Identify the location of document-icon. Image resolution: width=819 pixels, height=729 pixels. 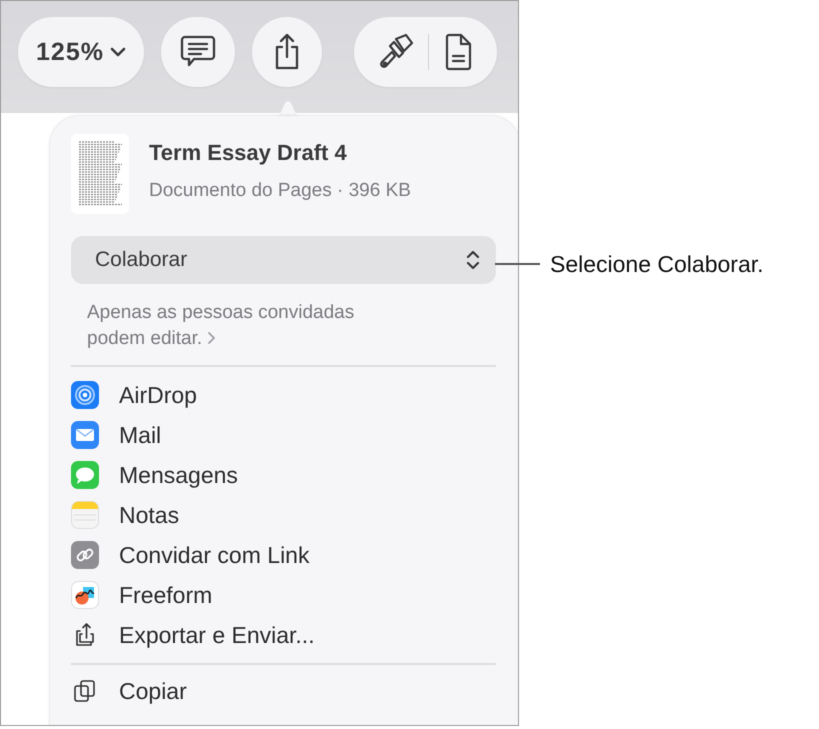
(458, 52).